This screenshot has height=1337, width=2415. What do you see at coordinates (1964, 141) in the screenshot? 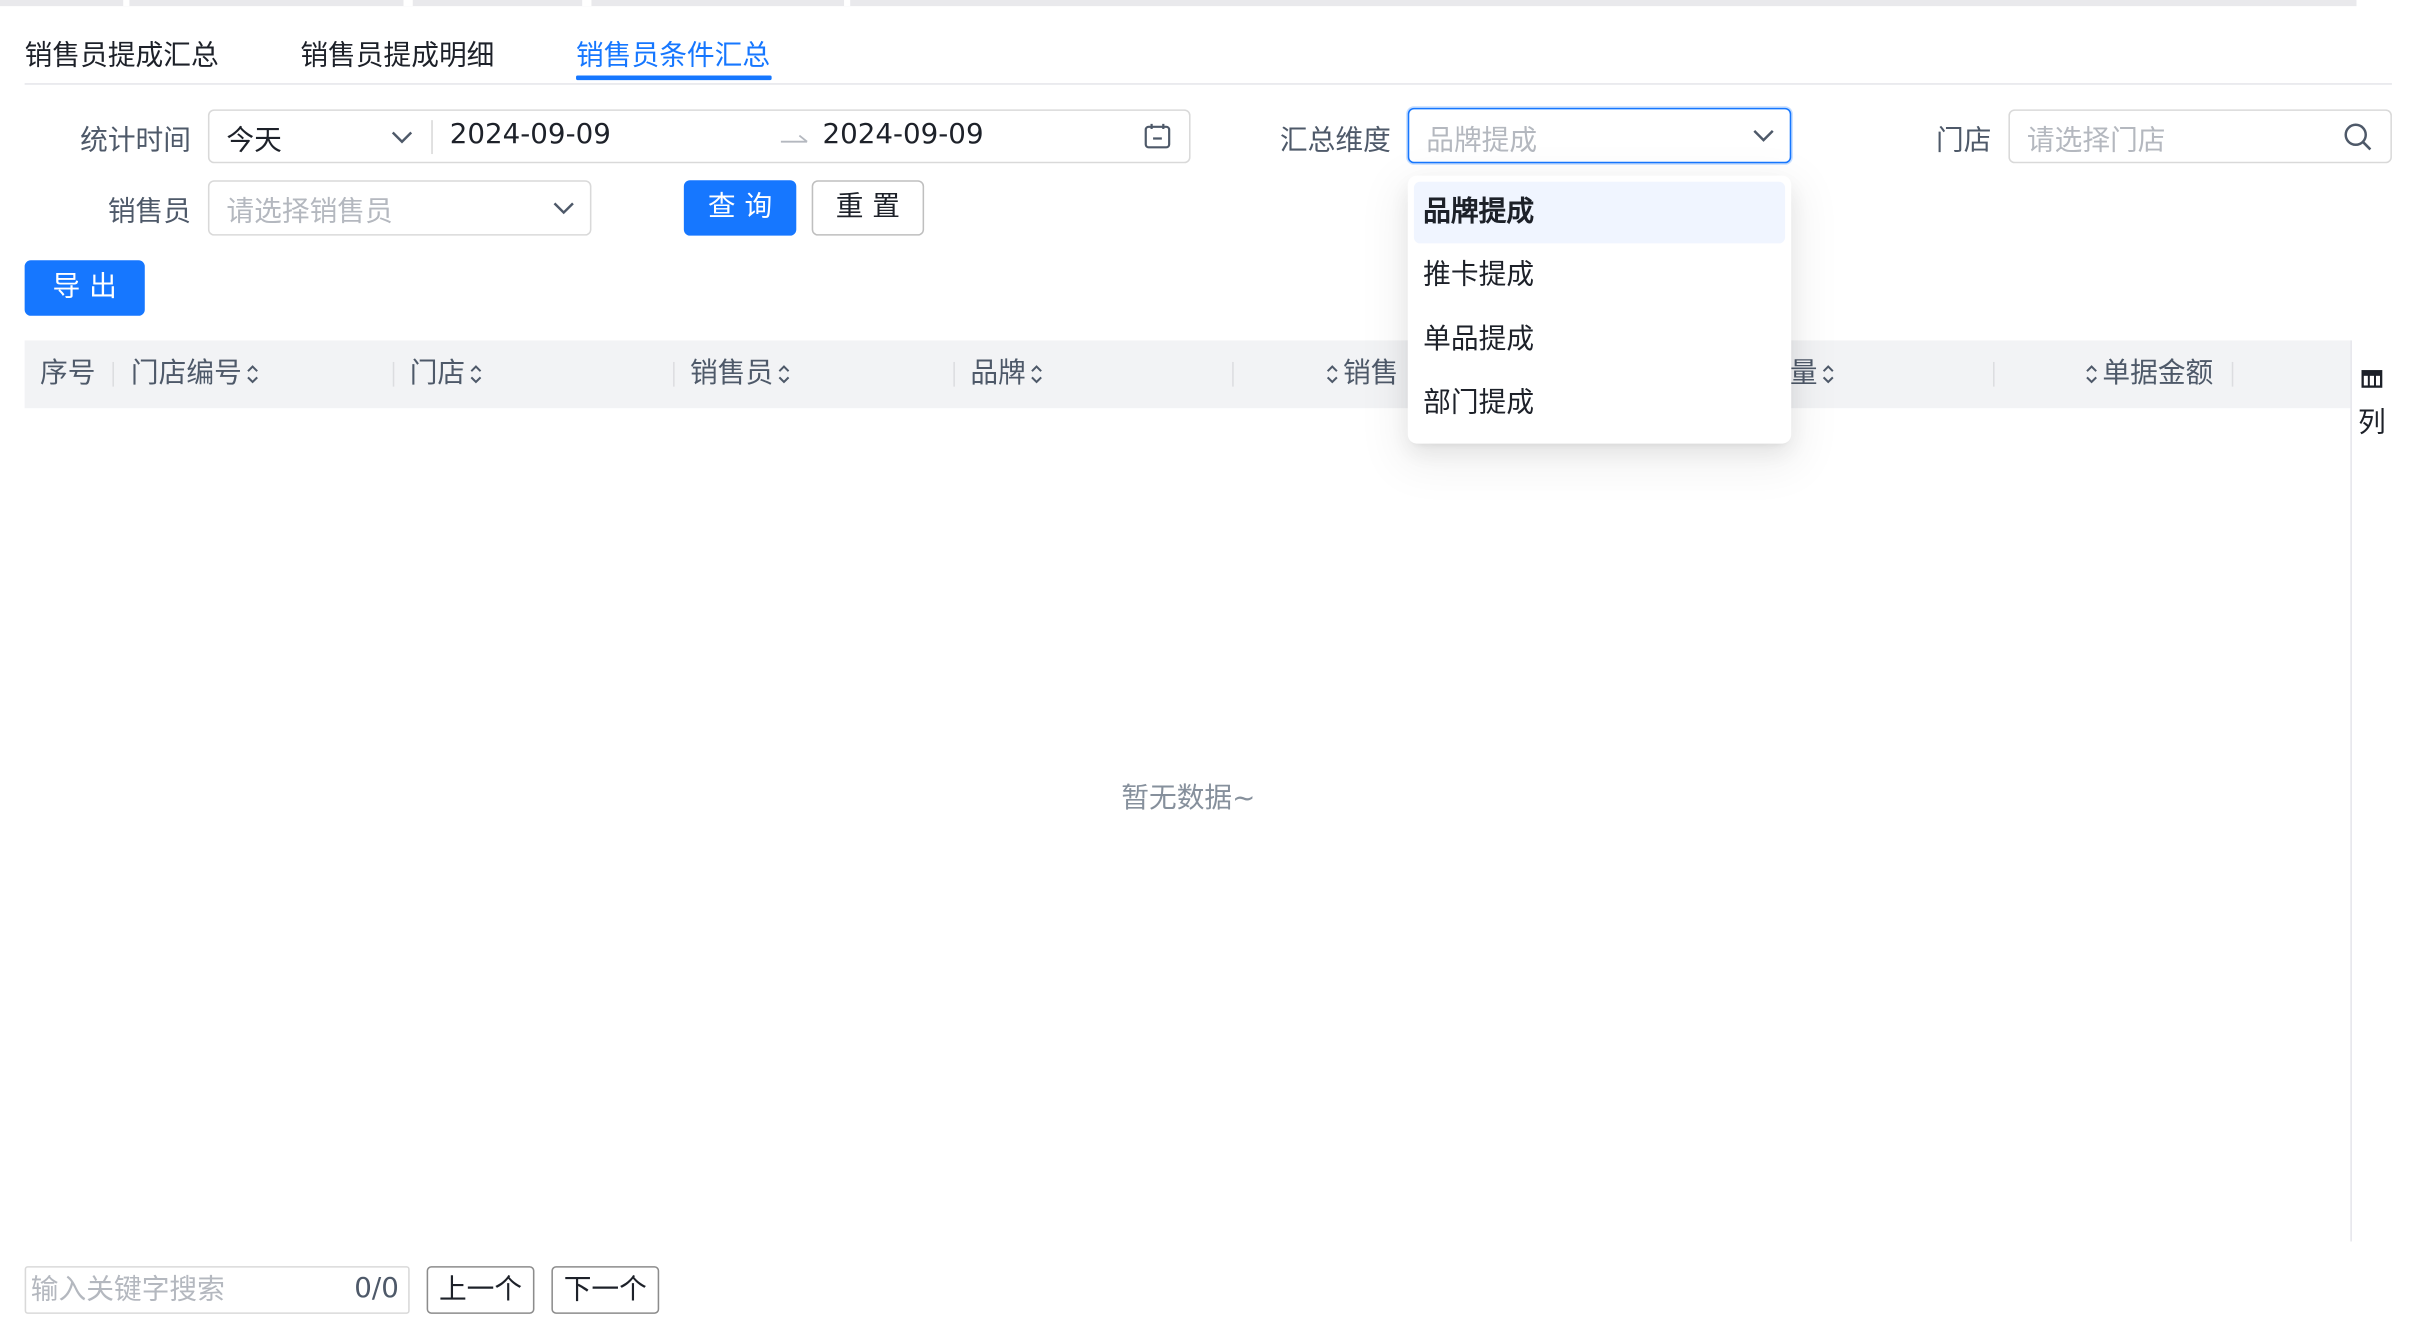
I see `store-label: 门店` at bounding box center [1964, 141].